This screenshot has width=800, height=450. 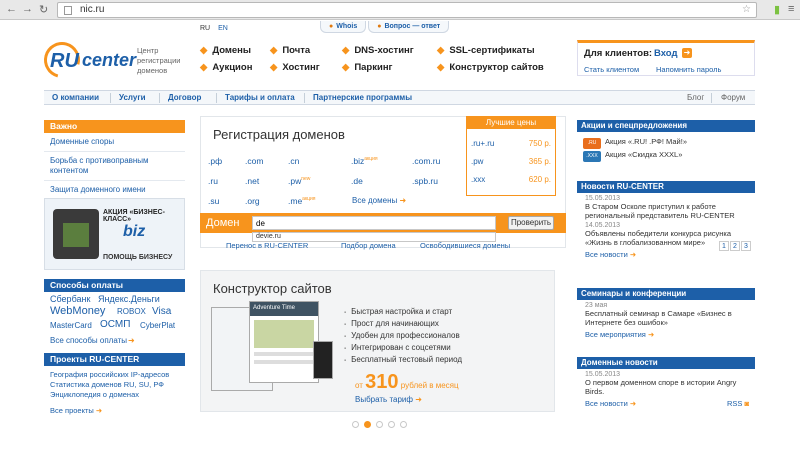 What do you see at coordinates (666, 155) in the screenshot?
I see `promotion-item: .XXX Акция «Скидка XXXL»` at bounding box center [666, 155].